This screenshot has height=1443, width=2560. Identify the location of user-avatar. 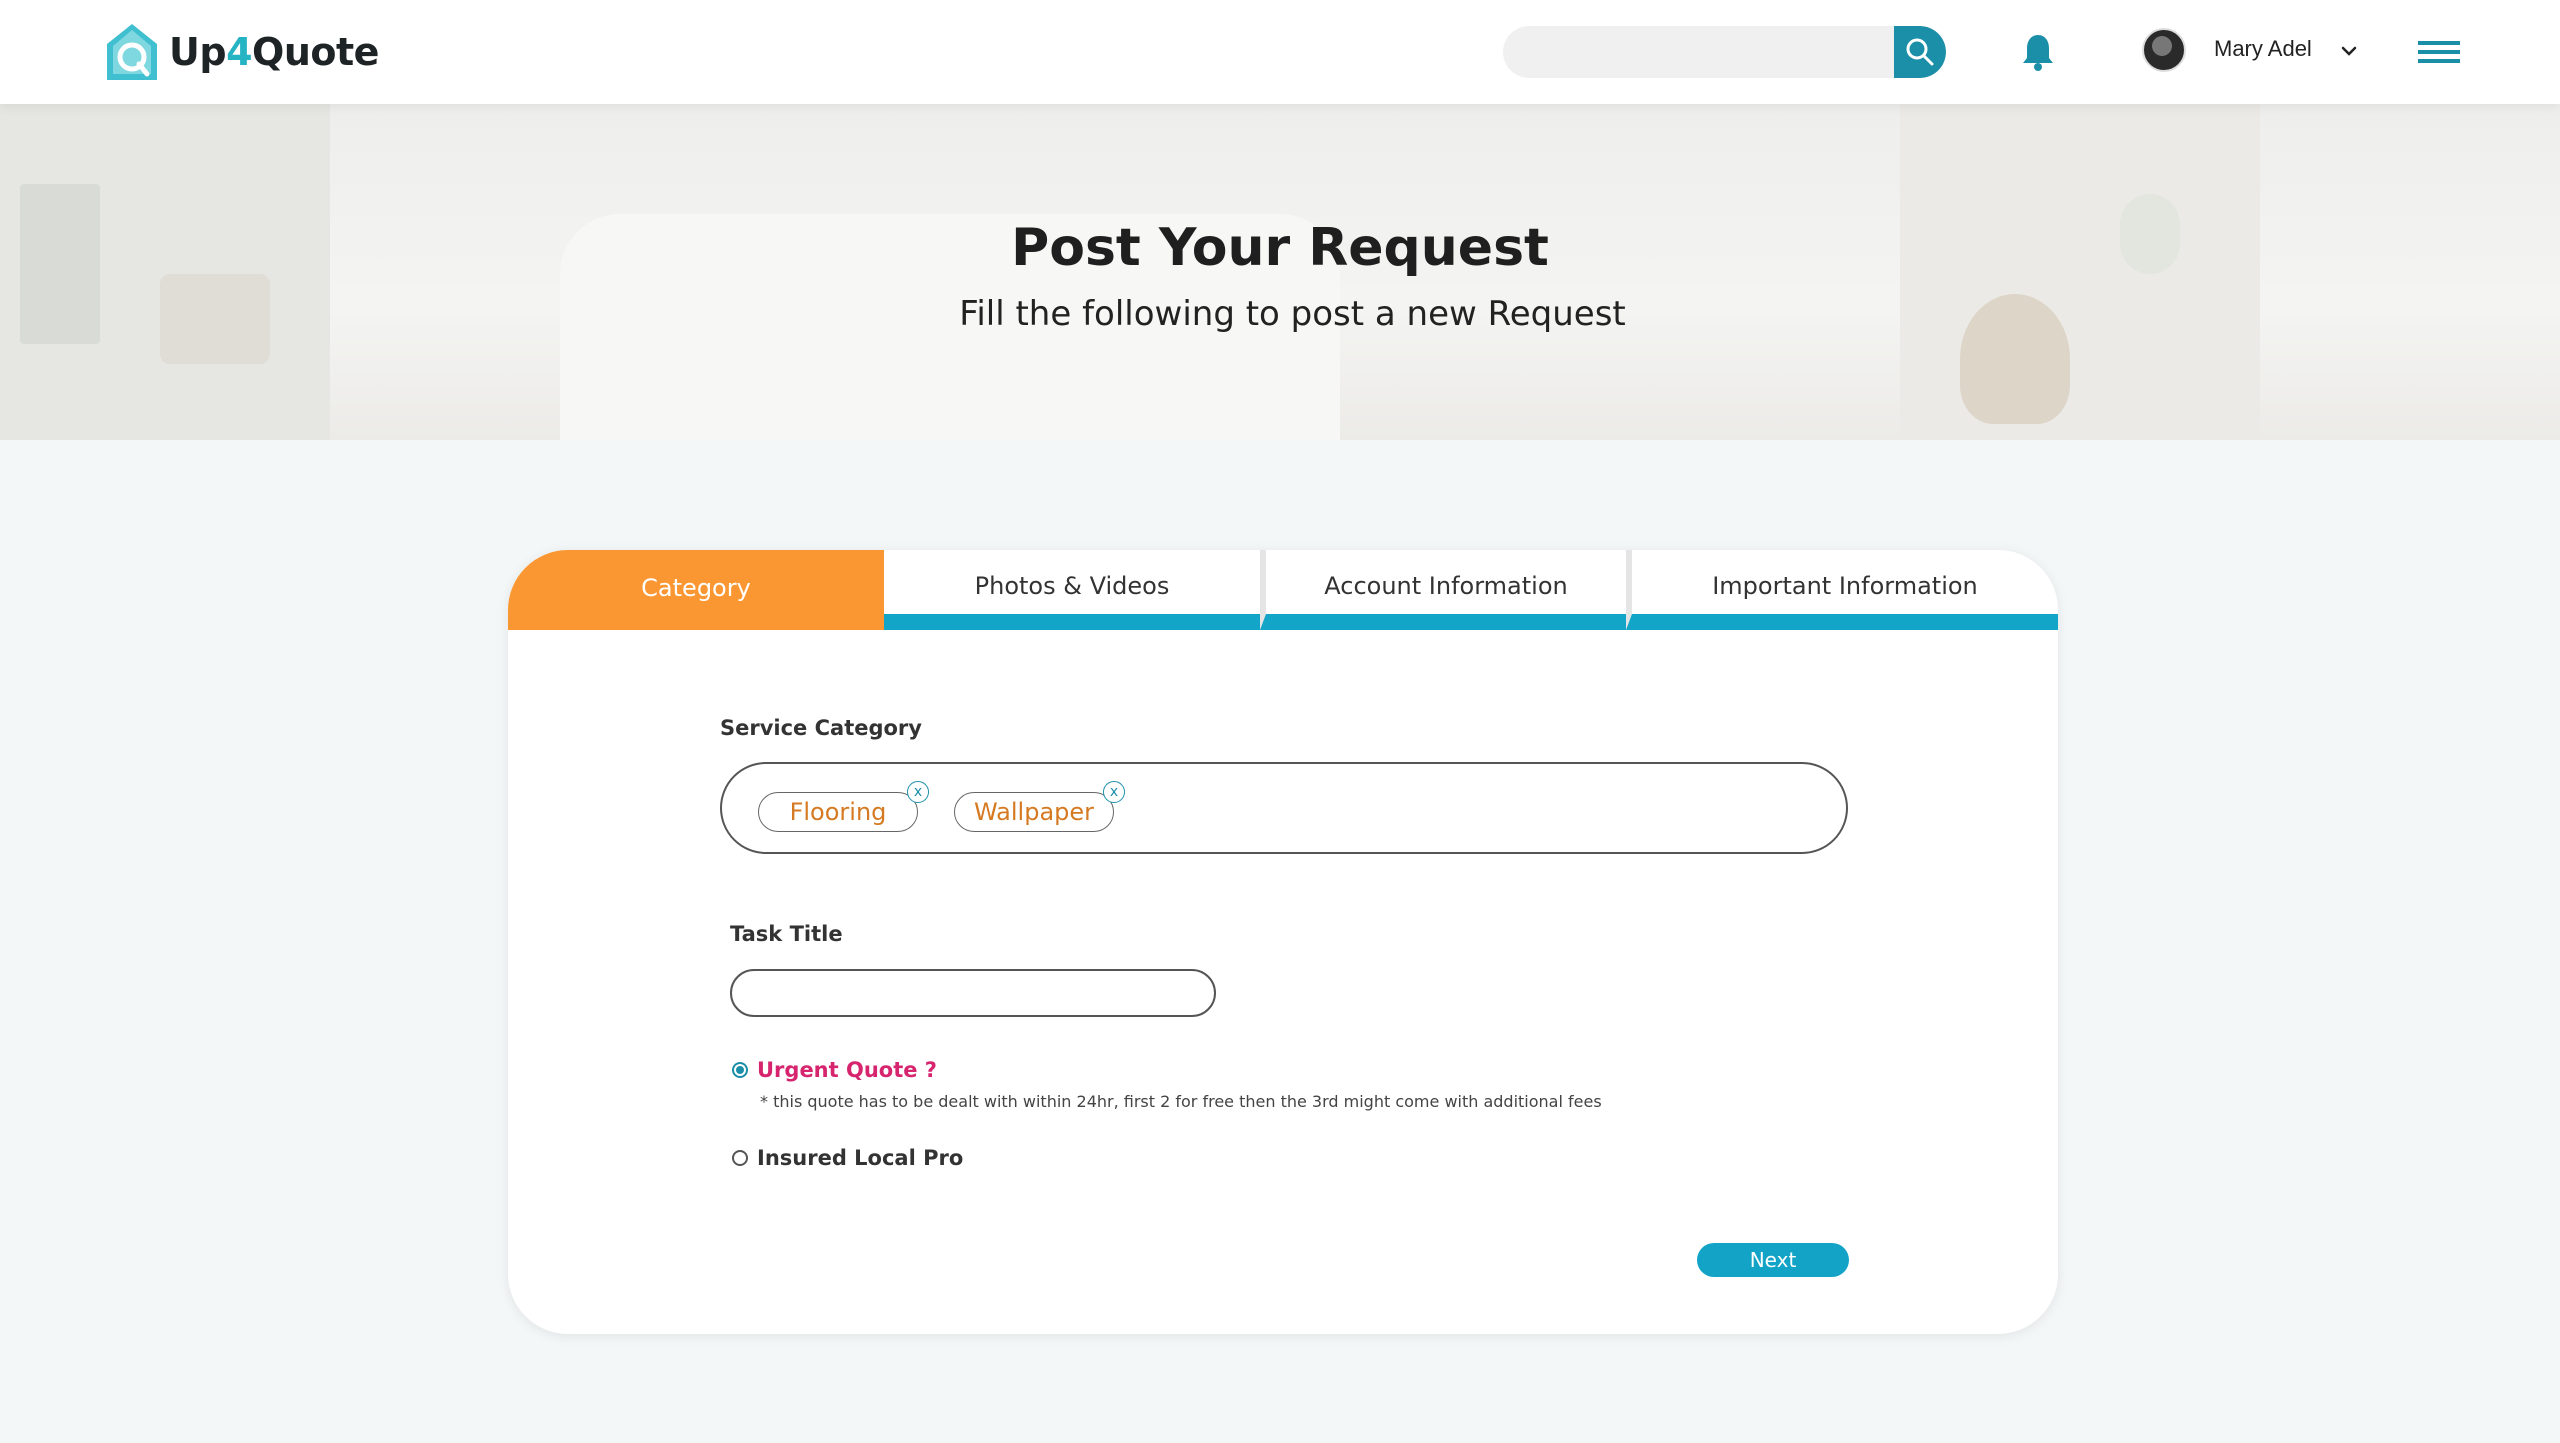
(2164, 50).